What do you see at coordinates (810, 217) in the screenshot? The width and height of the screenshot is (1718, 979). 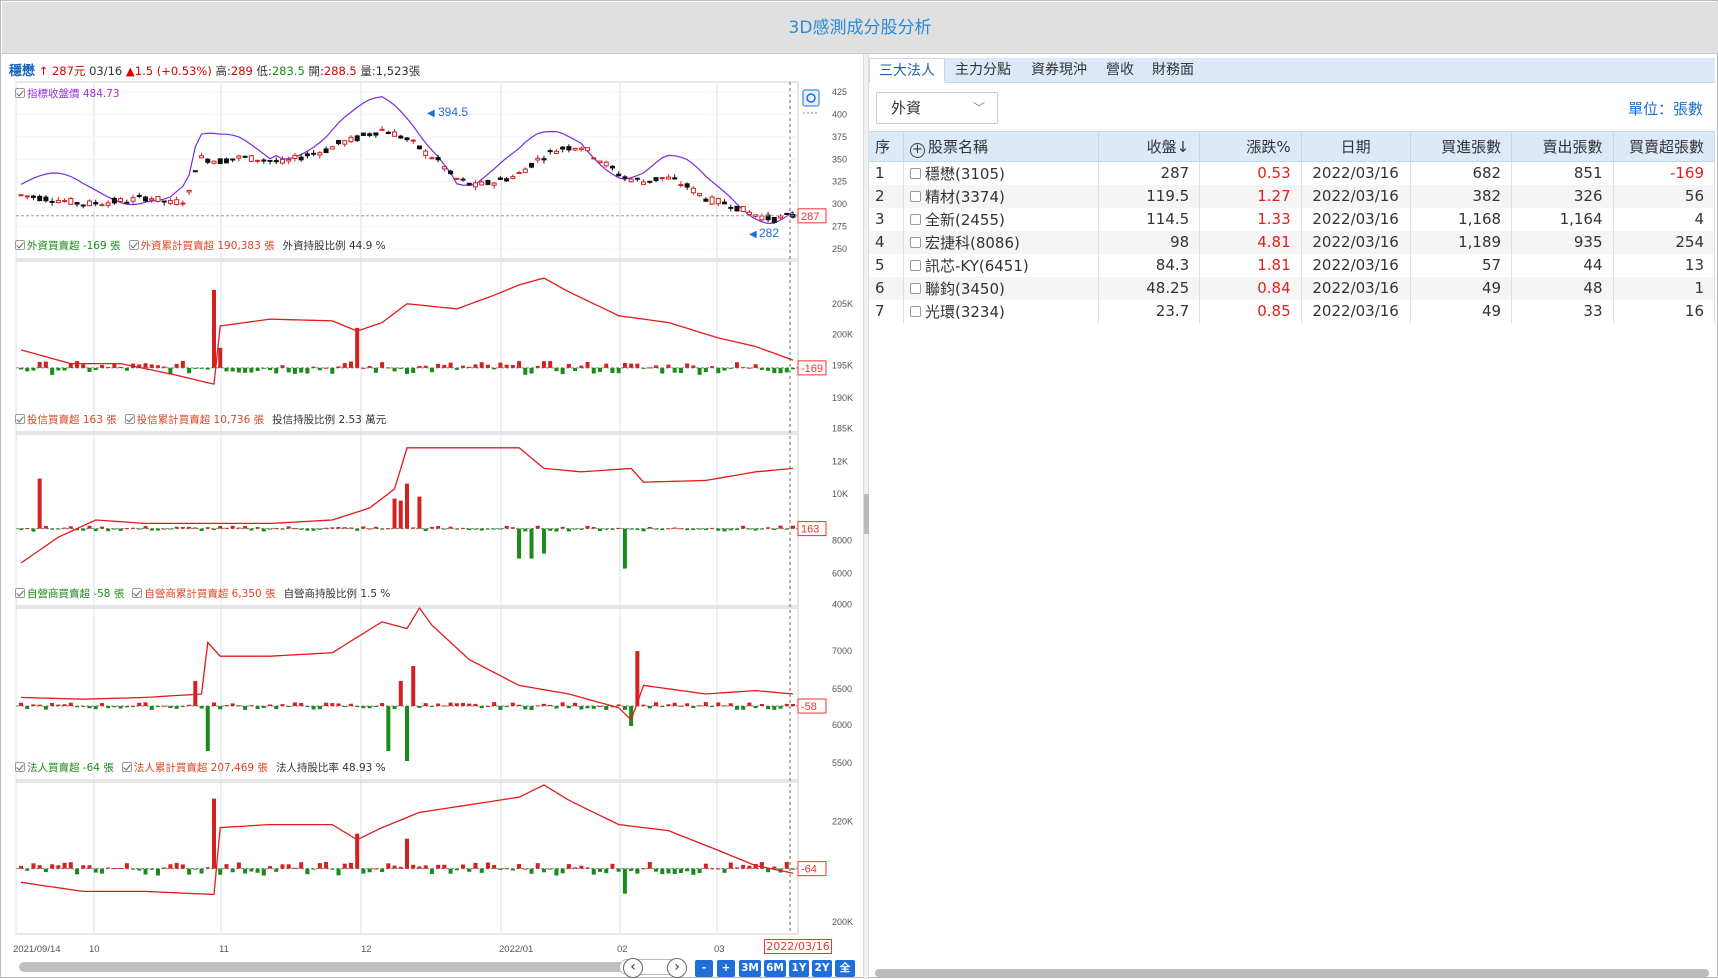 I see `last-price-value: 287` at bounding box center [810, 217].